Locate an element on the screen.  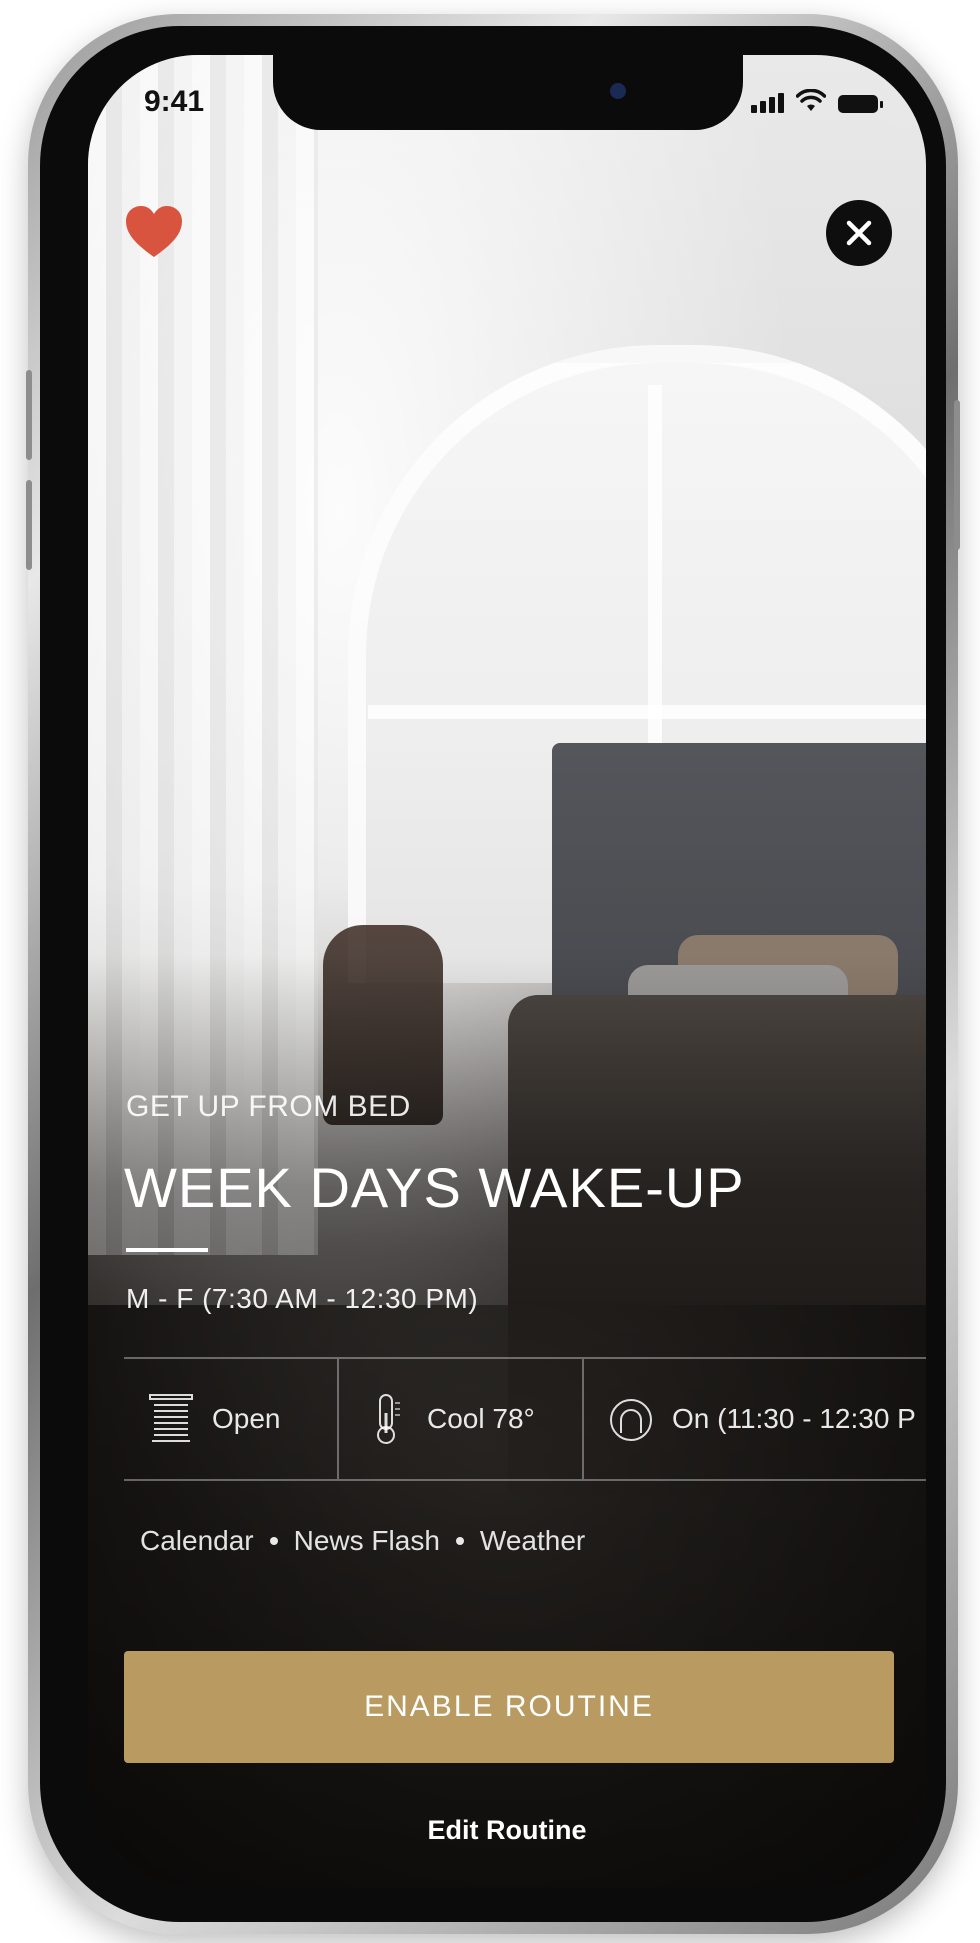
cellular-signal-icon is located at coordinates (767, 103).